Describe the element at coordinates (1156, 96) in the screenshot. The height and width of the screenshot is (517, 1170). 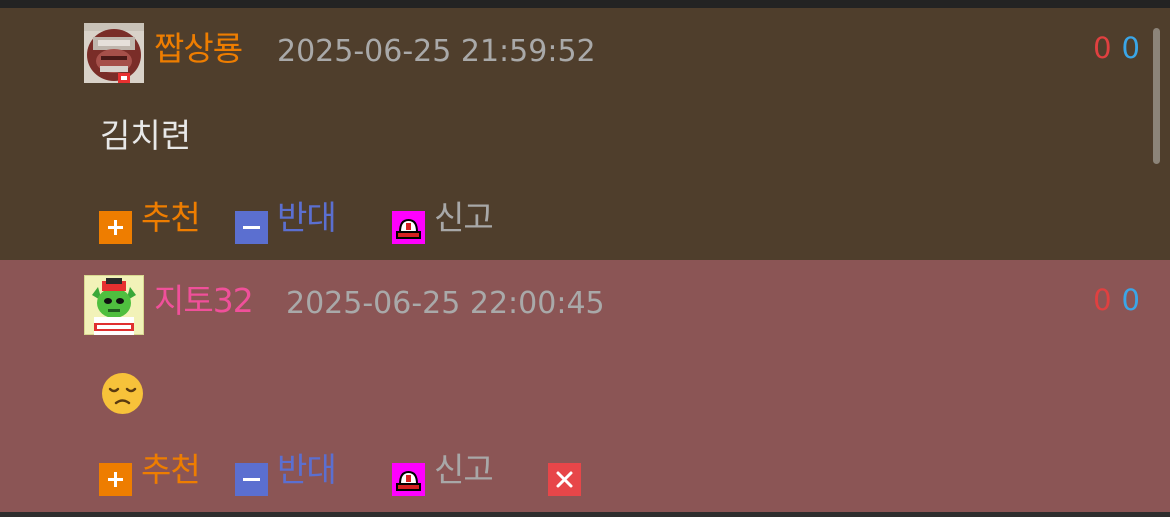
I see `scrollbar-thumb` at that location.